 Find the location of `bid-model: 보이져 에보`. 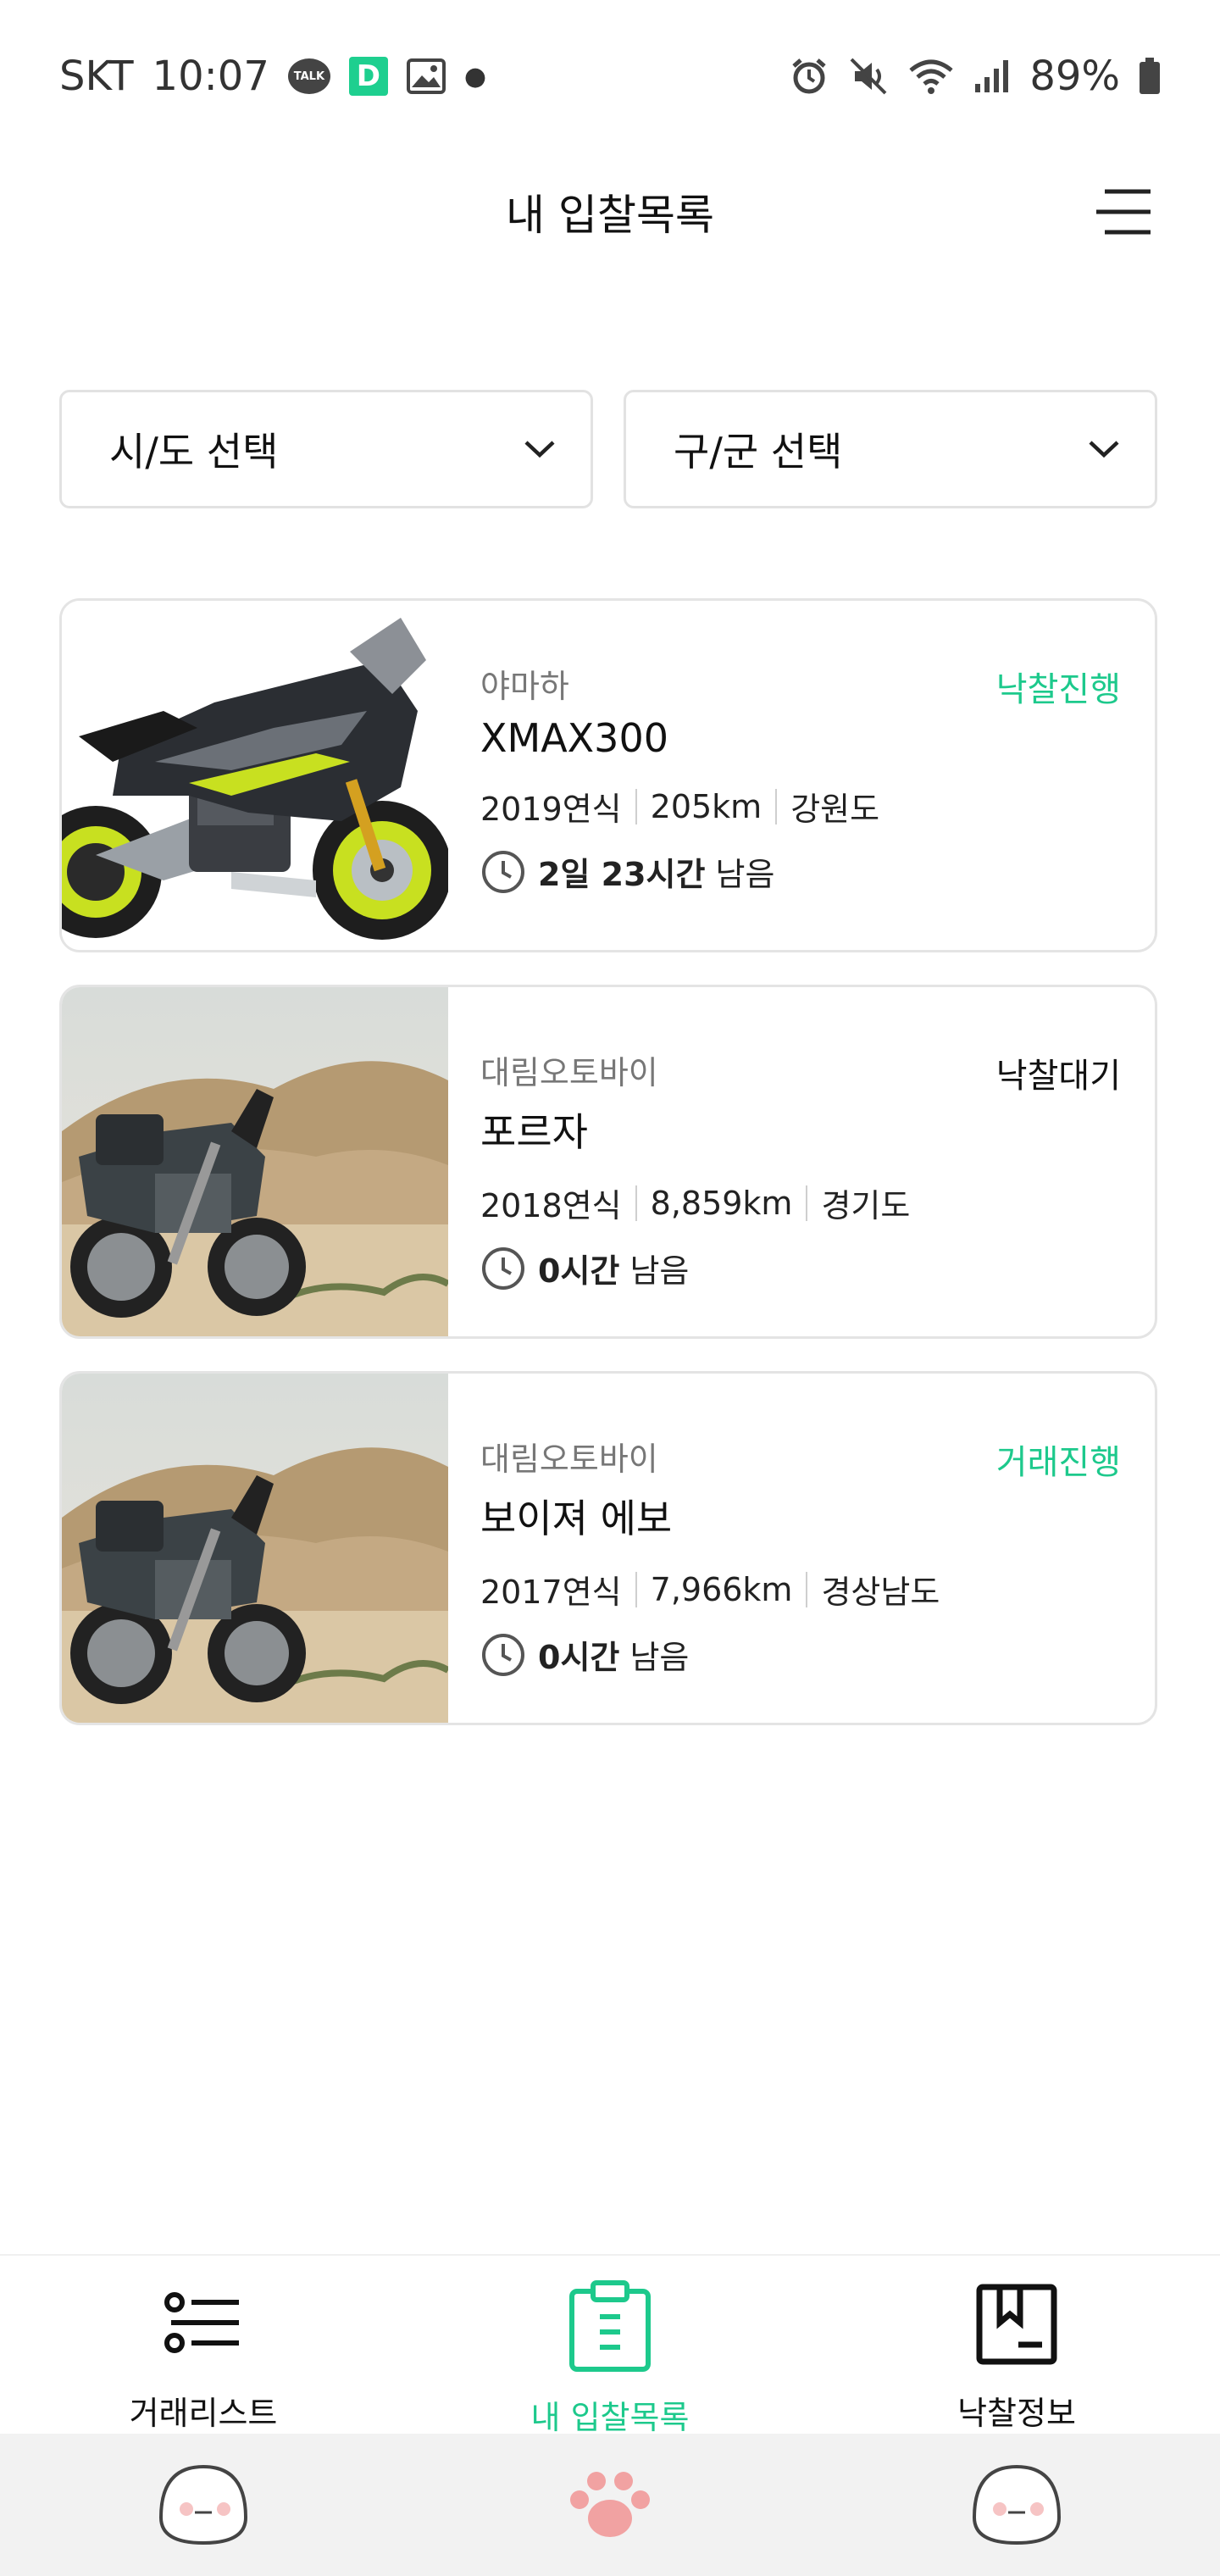

bid-model: 보이져 에보 is located at coordinates (576, 1518).